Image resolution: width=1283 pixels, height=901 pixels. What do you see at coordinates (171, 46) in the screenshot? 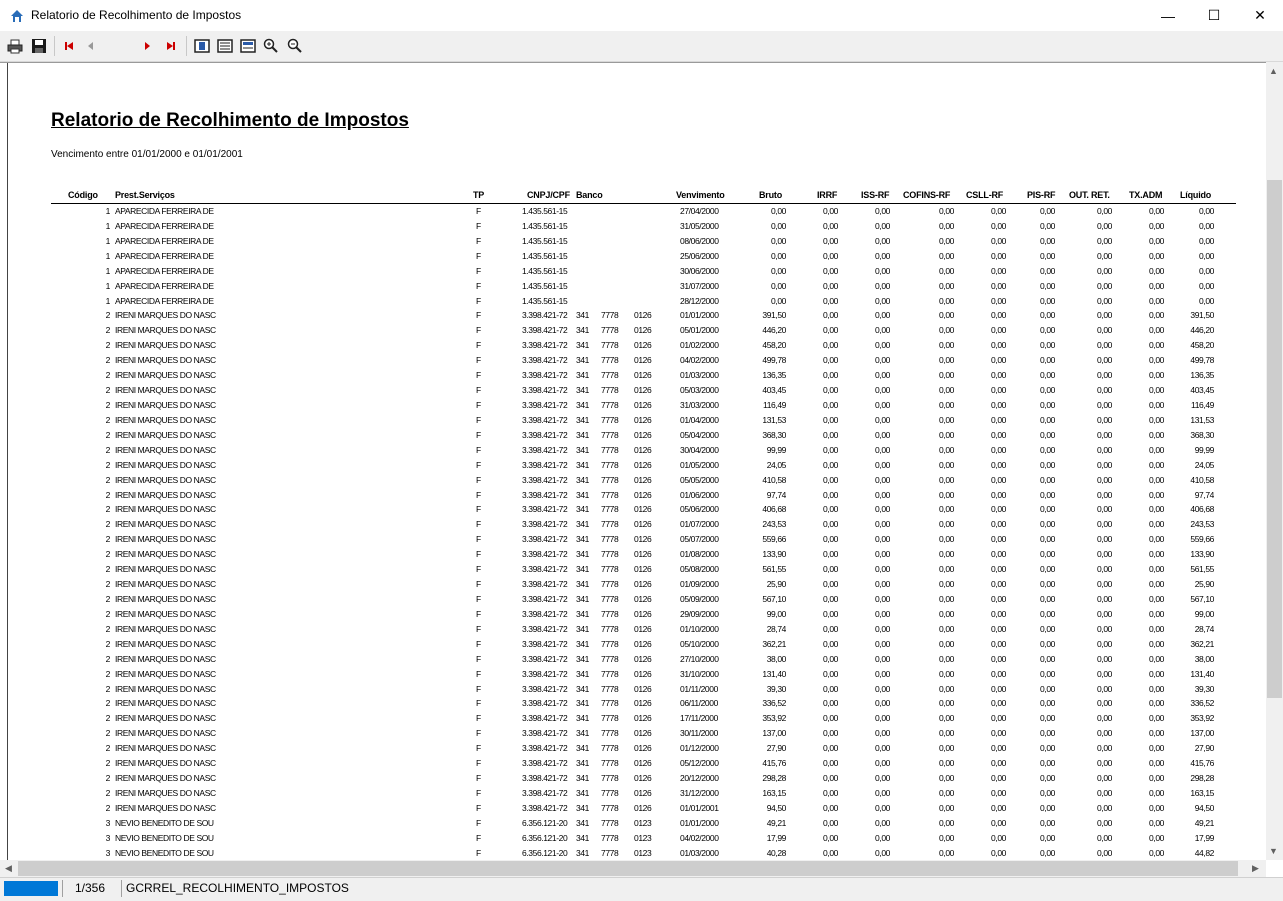
I see `last-page-icon` at bounding box center [171, 46].